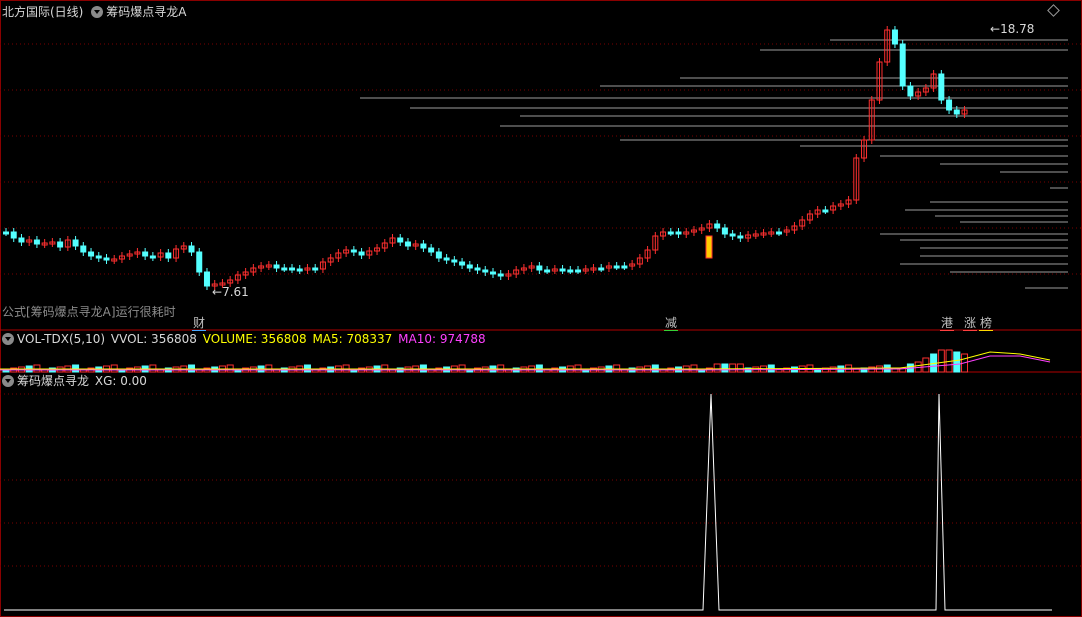  Describe the element at coordinates (8, 339) in the screenshot. I see `volume-menu-icon` at that location.